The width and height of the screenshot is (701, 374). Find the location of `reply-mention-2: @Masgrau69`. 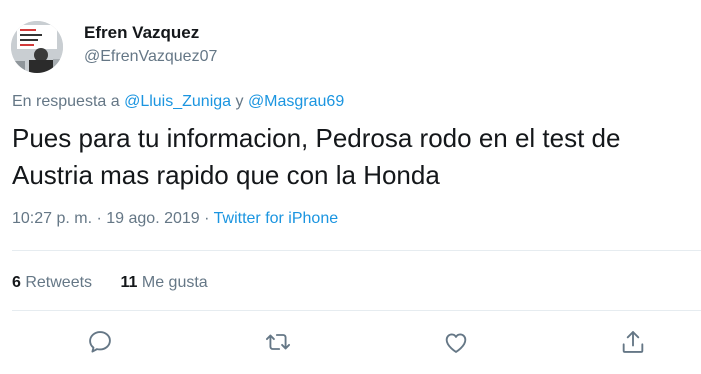

reply-mention-2: @Masgrau69 is located at coordinates (296, 101).